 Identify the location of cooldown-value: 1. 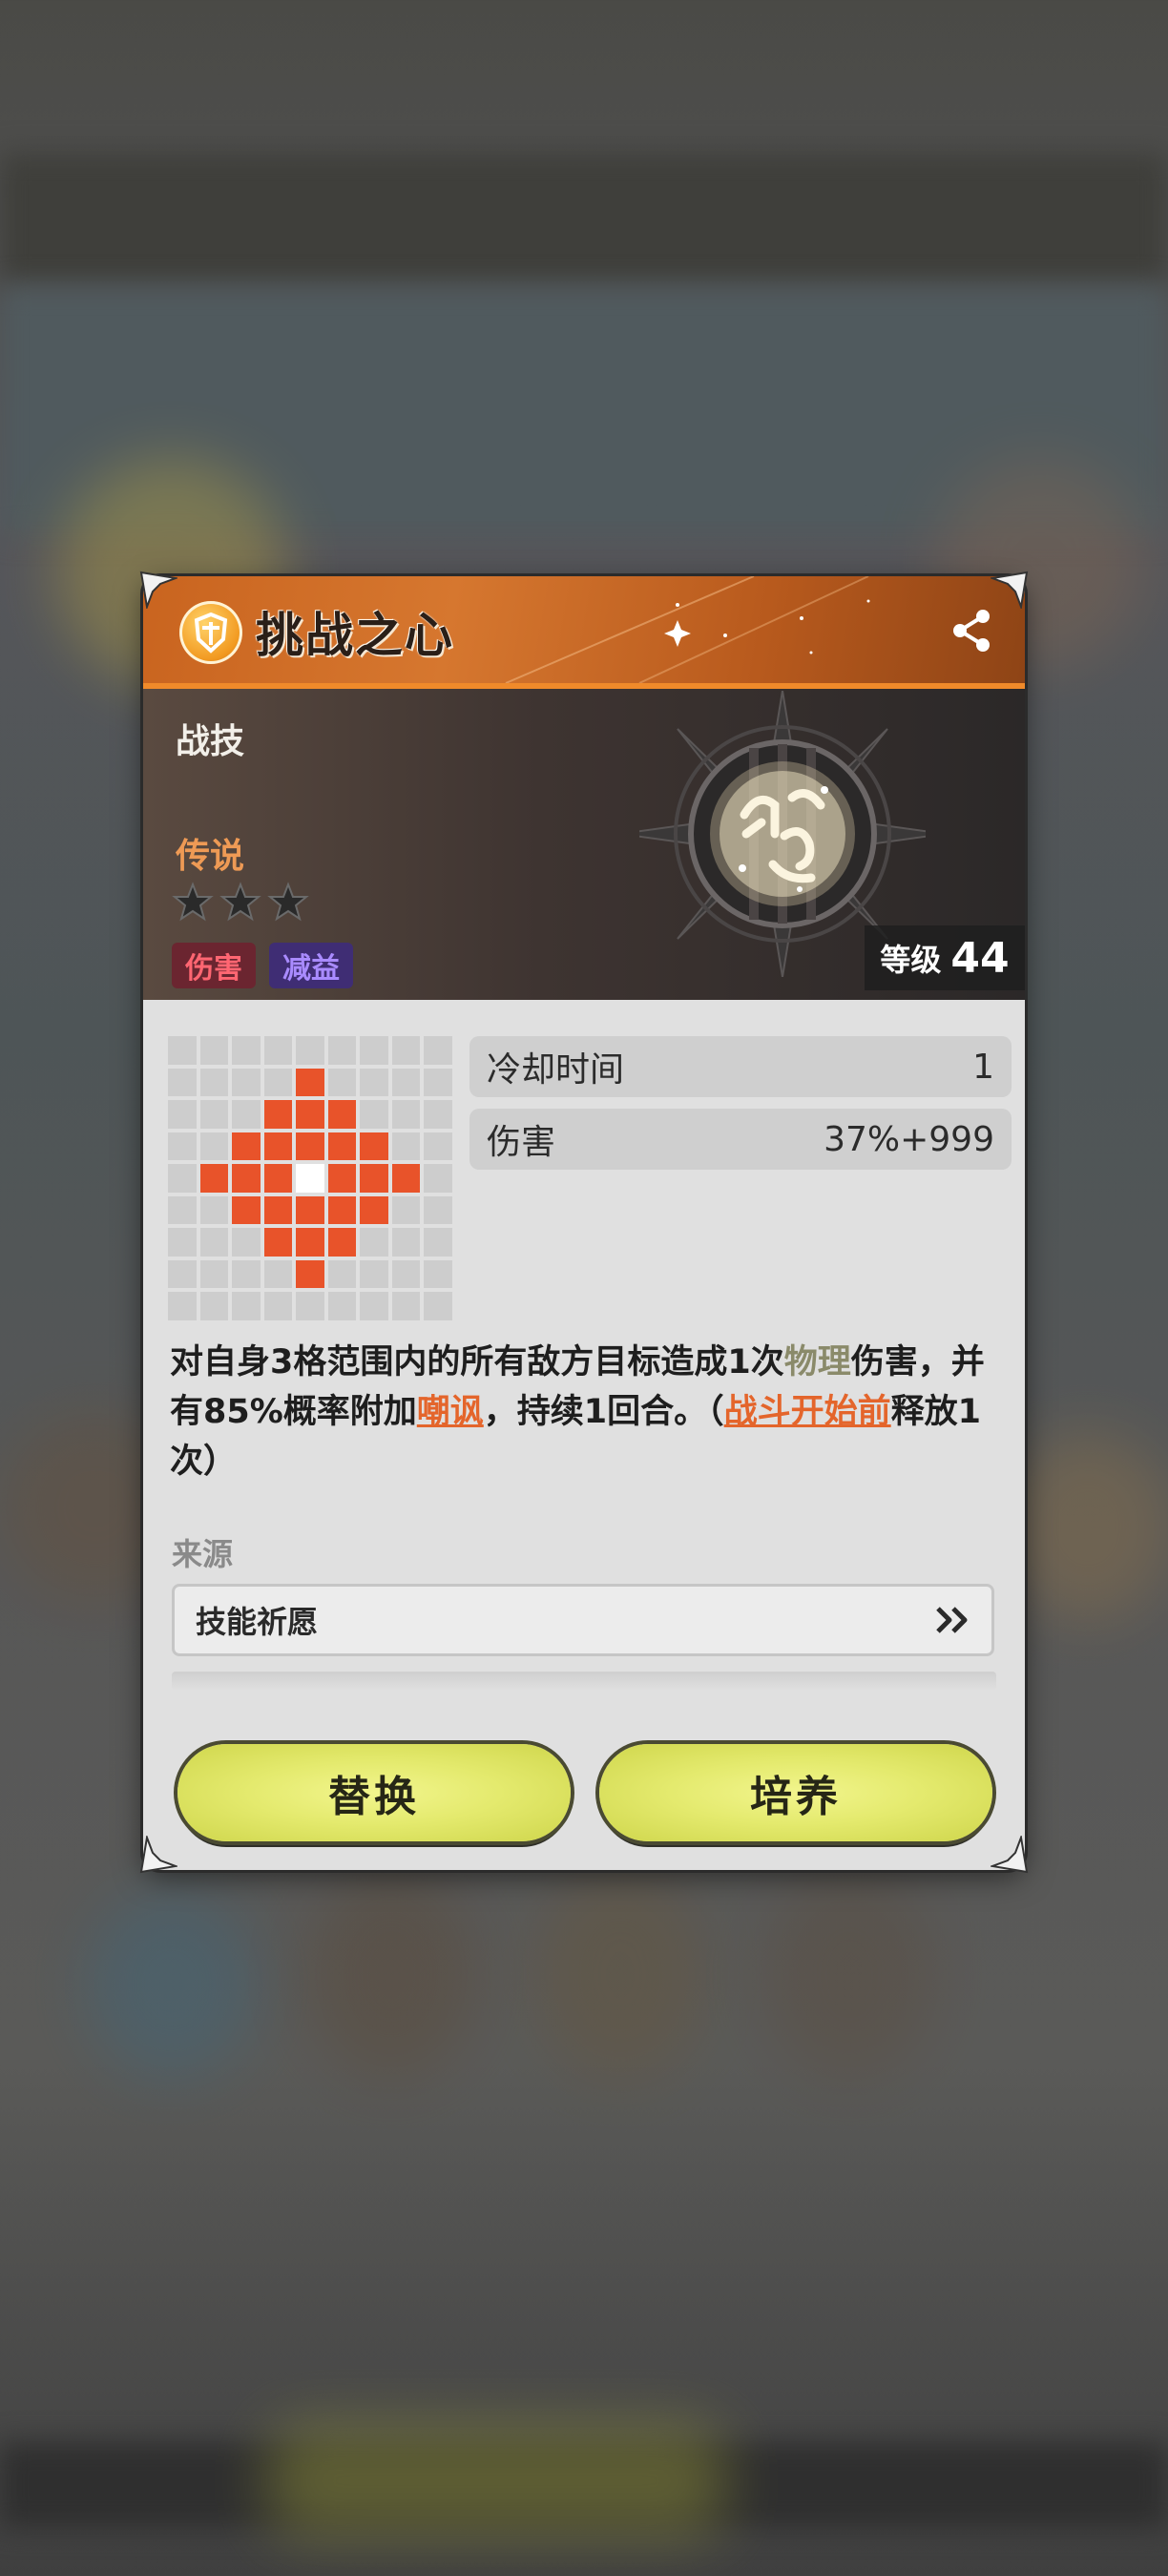
(983, 1067).